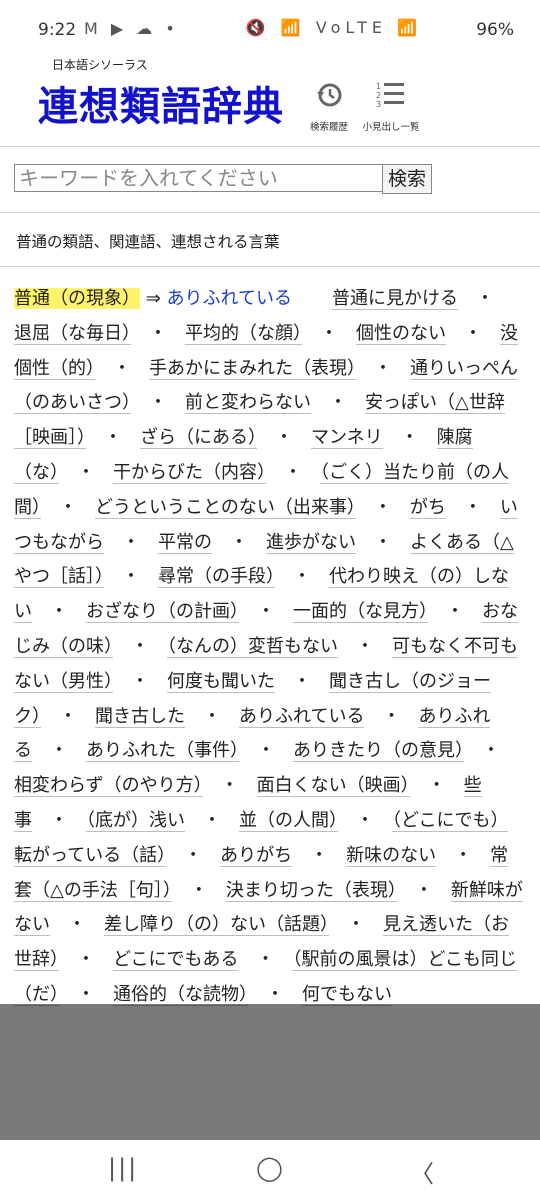 The width and height of the screenshot is (540, 1200). Describe the element at coordinates (378, 751) in the screenshot. I see `synonym-term: ありきたり（の意見）` at that location.